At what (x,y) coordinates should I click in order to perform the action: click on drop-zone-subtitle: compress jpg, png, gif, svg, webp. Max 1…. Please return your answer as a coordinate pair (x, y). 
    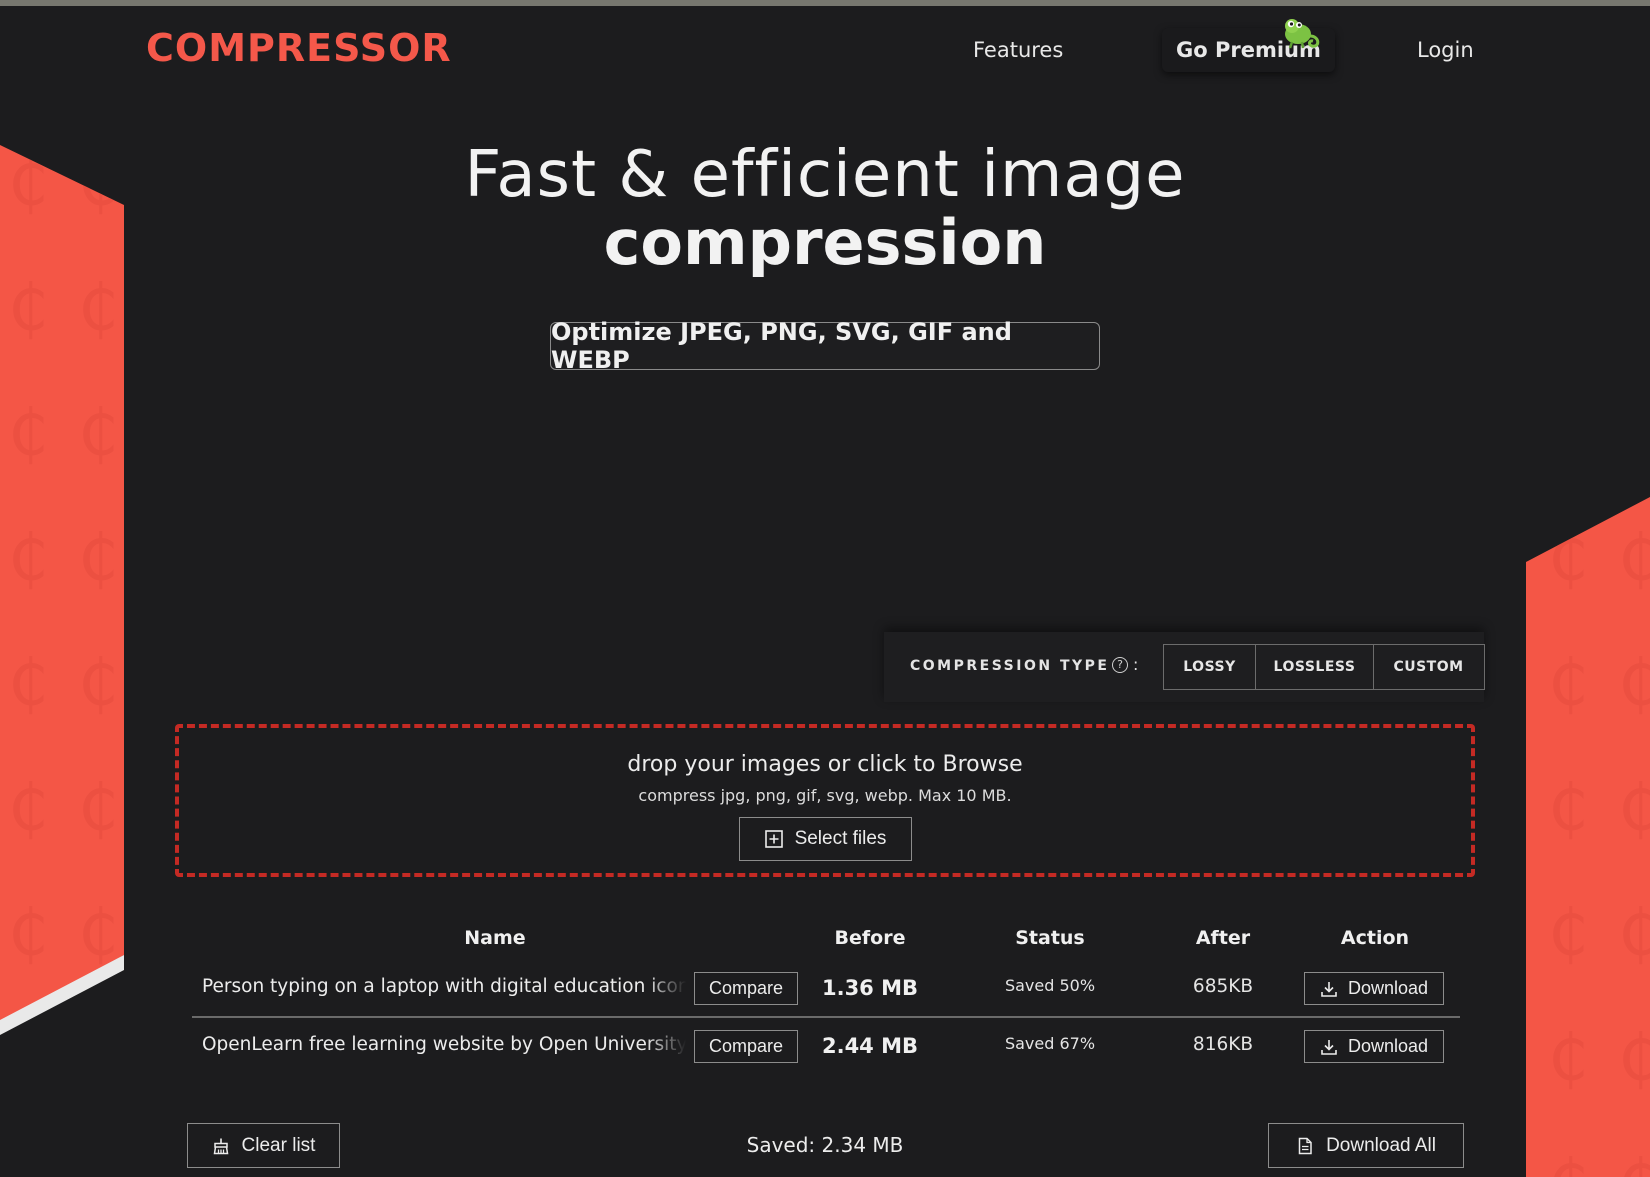
    Looking at the image, I should click on (825, 795).